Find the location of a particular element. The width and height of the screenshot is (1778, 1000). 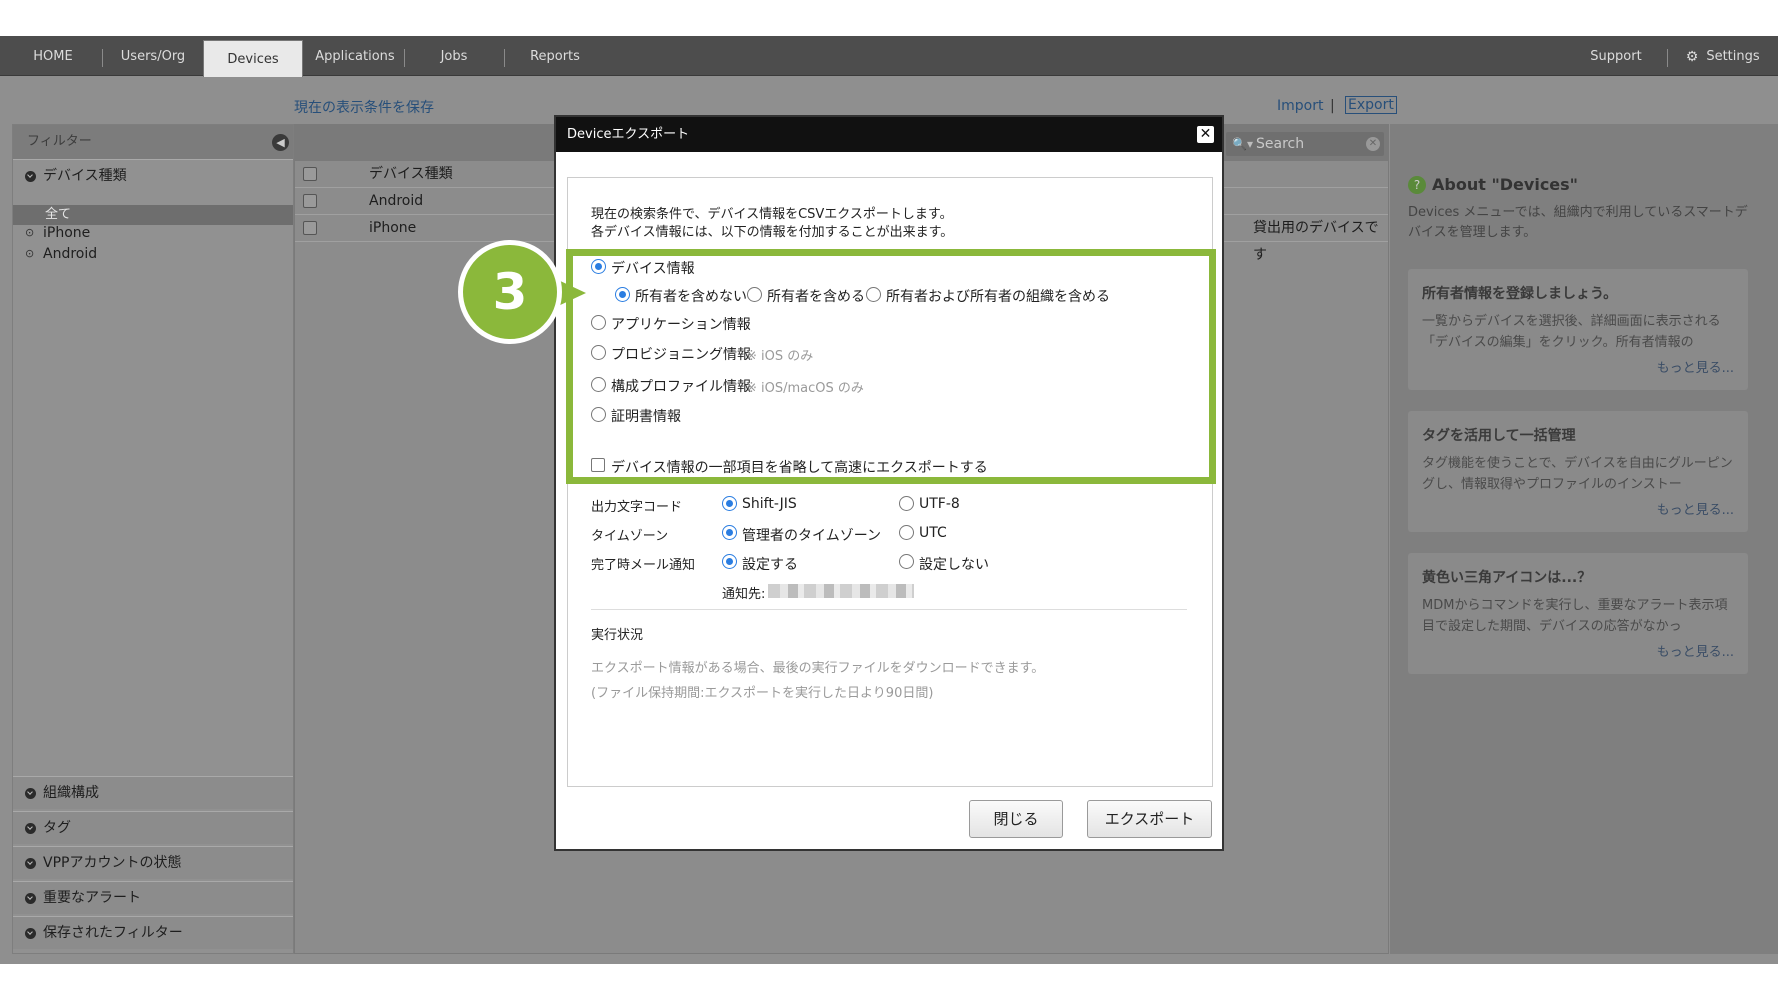

export-button: エクスポート is located at coordinates (1149, 819).